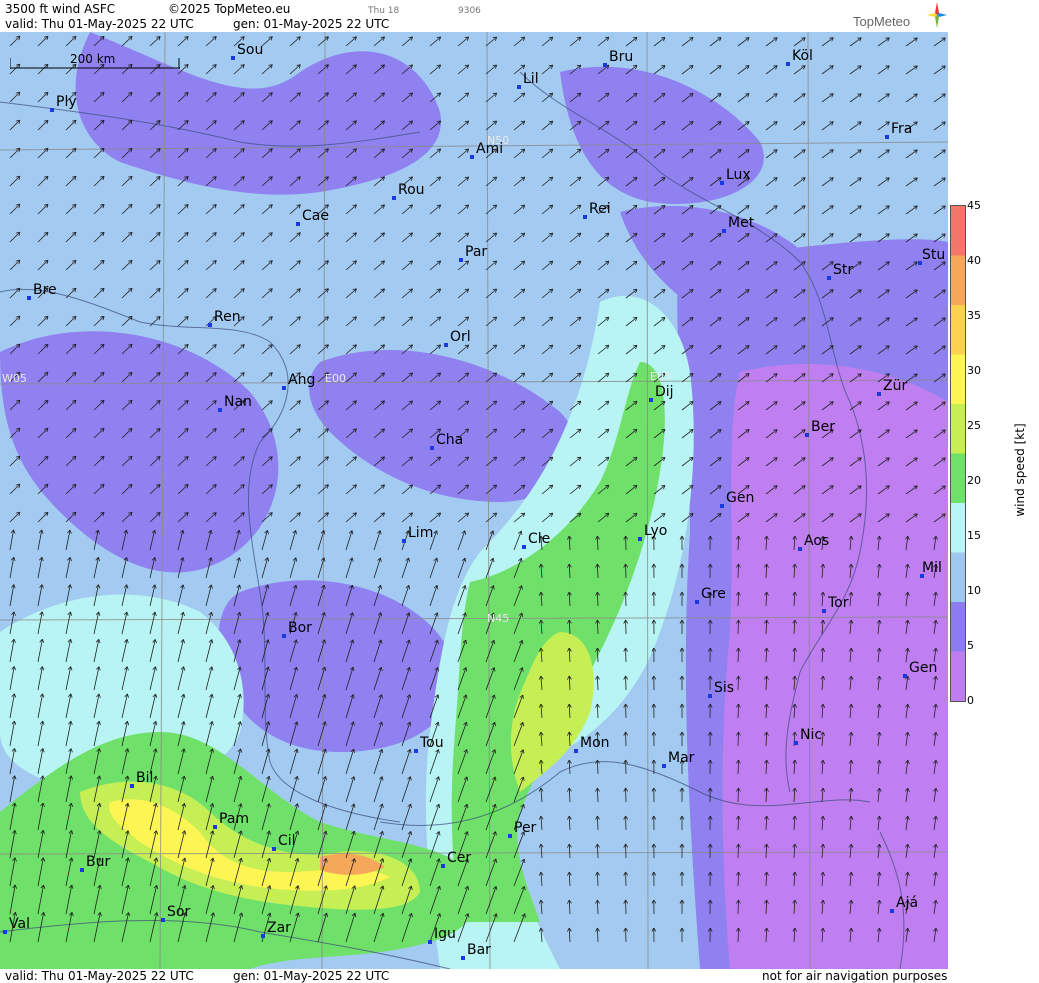 The image size is (1039, 983). What do you see at coordinates (664, 392) in the screenshot?
I see `city-label: Dij` at bounding box center [664, 392].